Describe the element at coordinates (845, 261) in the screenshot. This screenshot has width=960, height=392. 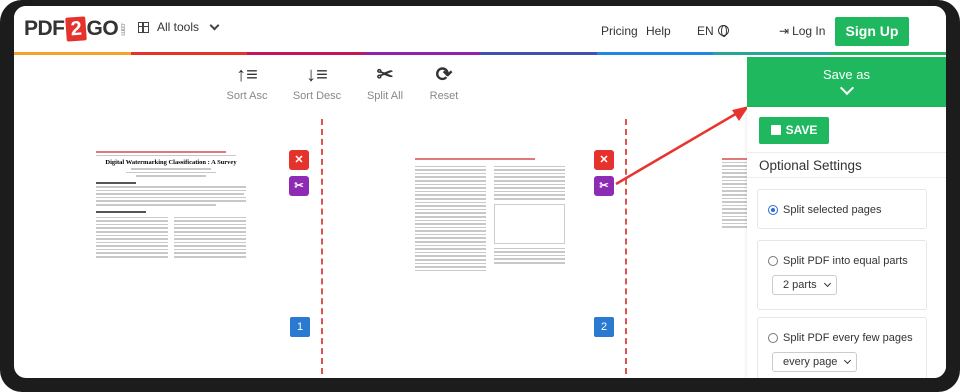
I see `option-label: Split PDF into equal parts` at that location.